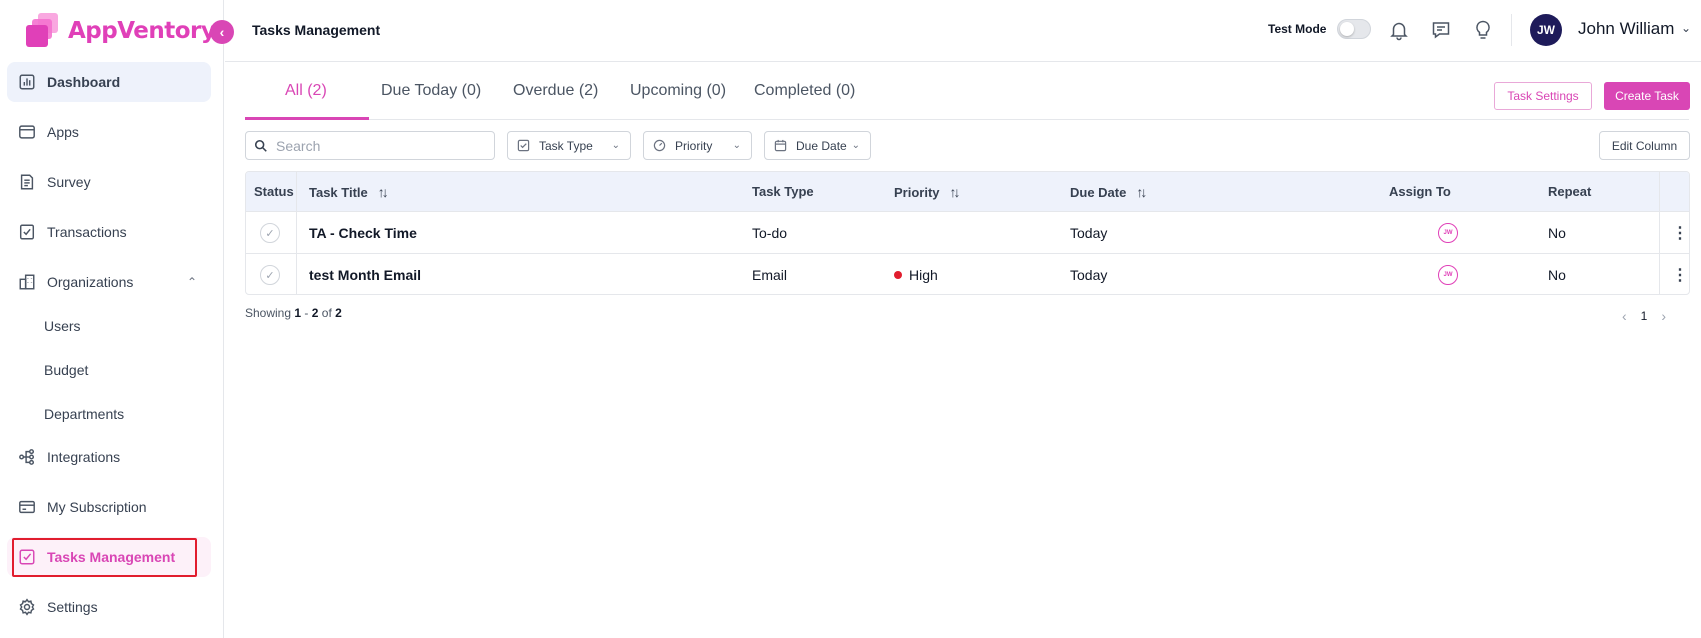 This screenshot has height=638, width=1701. I want to click on sidebar: AppVentory Dashboard Apps Survey Transac, so click(112, 319).